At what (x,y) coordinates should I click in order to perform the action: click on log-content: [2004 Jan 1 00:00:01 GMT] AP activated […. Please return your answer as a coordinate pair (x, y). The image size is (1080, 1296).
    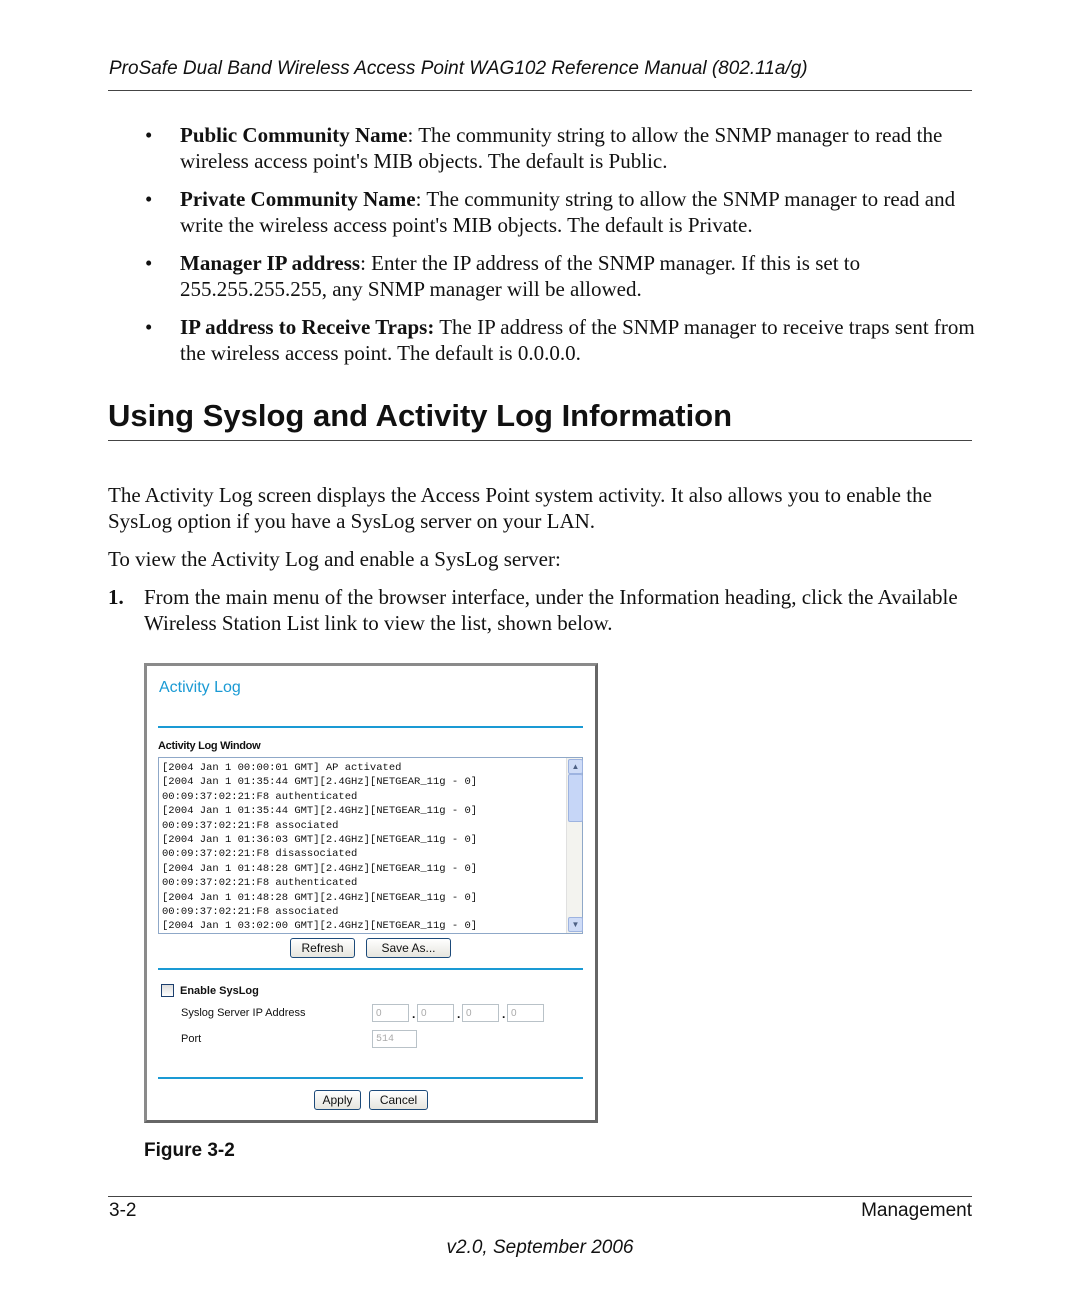
    Looking at the image, I should click on (320, 847).